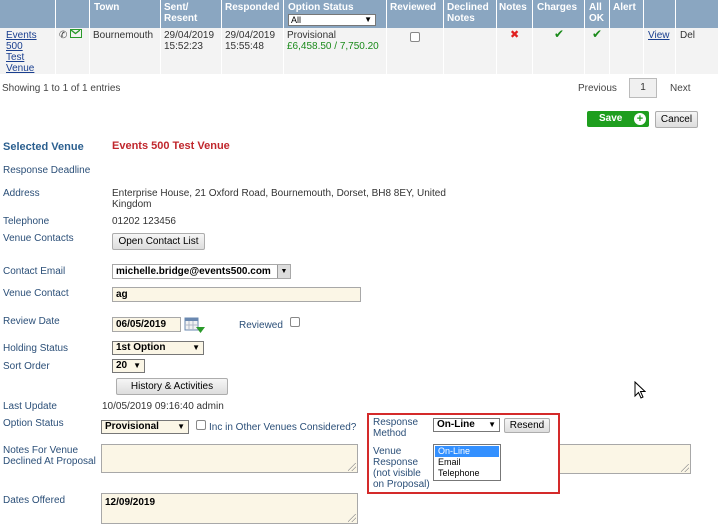  I want to click on dates-offered-textarea: 12/09/2019, so click(229, 508).